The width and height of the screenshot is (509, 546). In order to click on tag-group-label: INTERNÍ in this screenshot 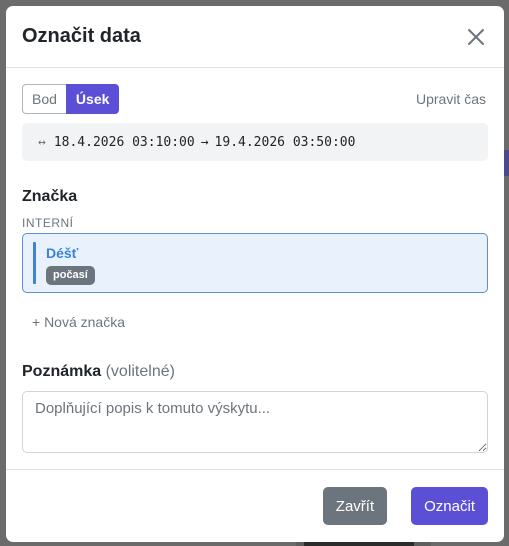, I will do `click(48, 223)`.